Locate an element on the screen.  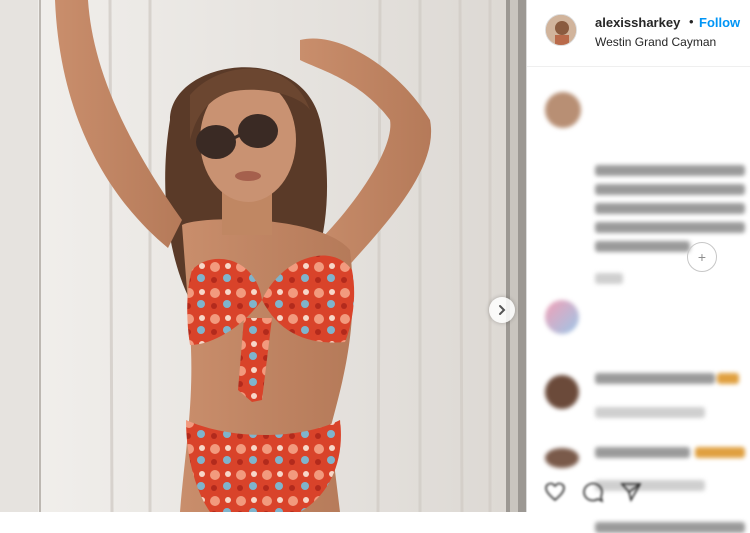
chevron-right-icon is located at coordinates (502, 310).